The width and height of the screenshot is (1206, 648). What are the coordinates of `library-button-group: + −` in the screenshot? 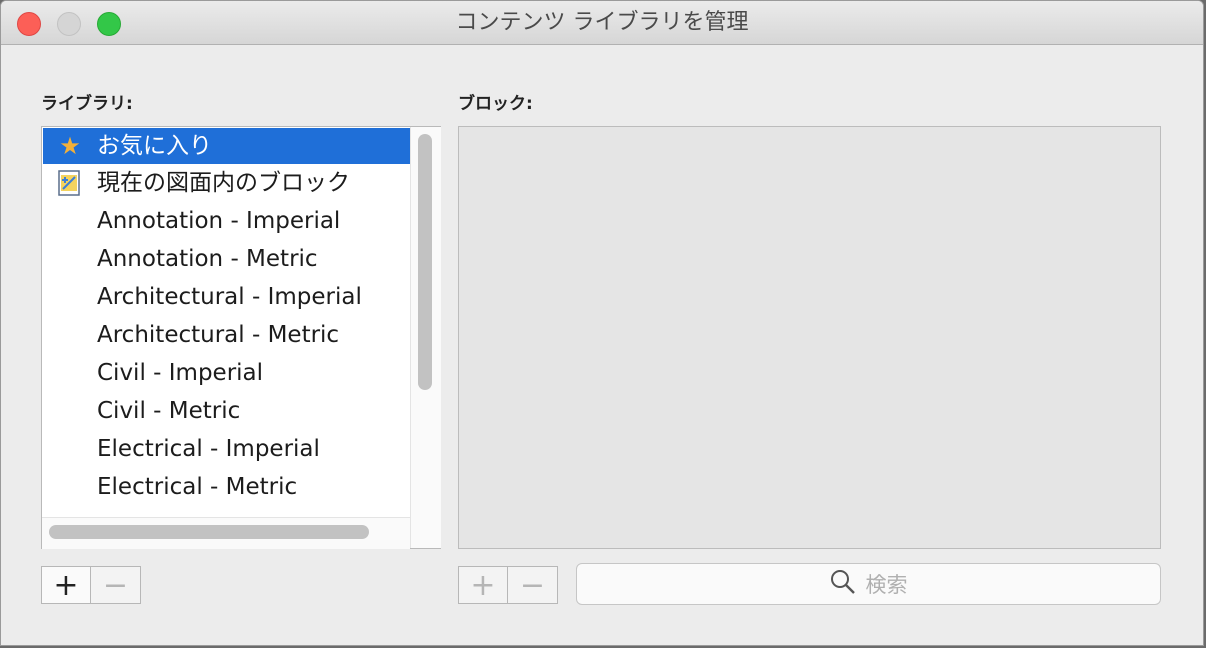 It's located at (91, 585).